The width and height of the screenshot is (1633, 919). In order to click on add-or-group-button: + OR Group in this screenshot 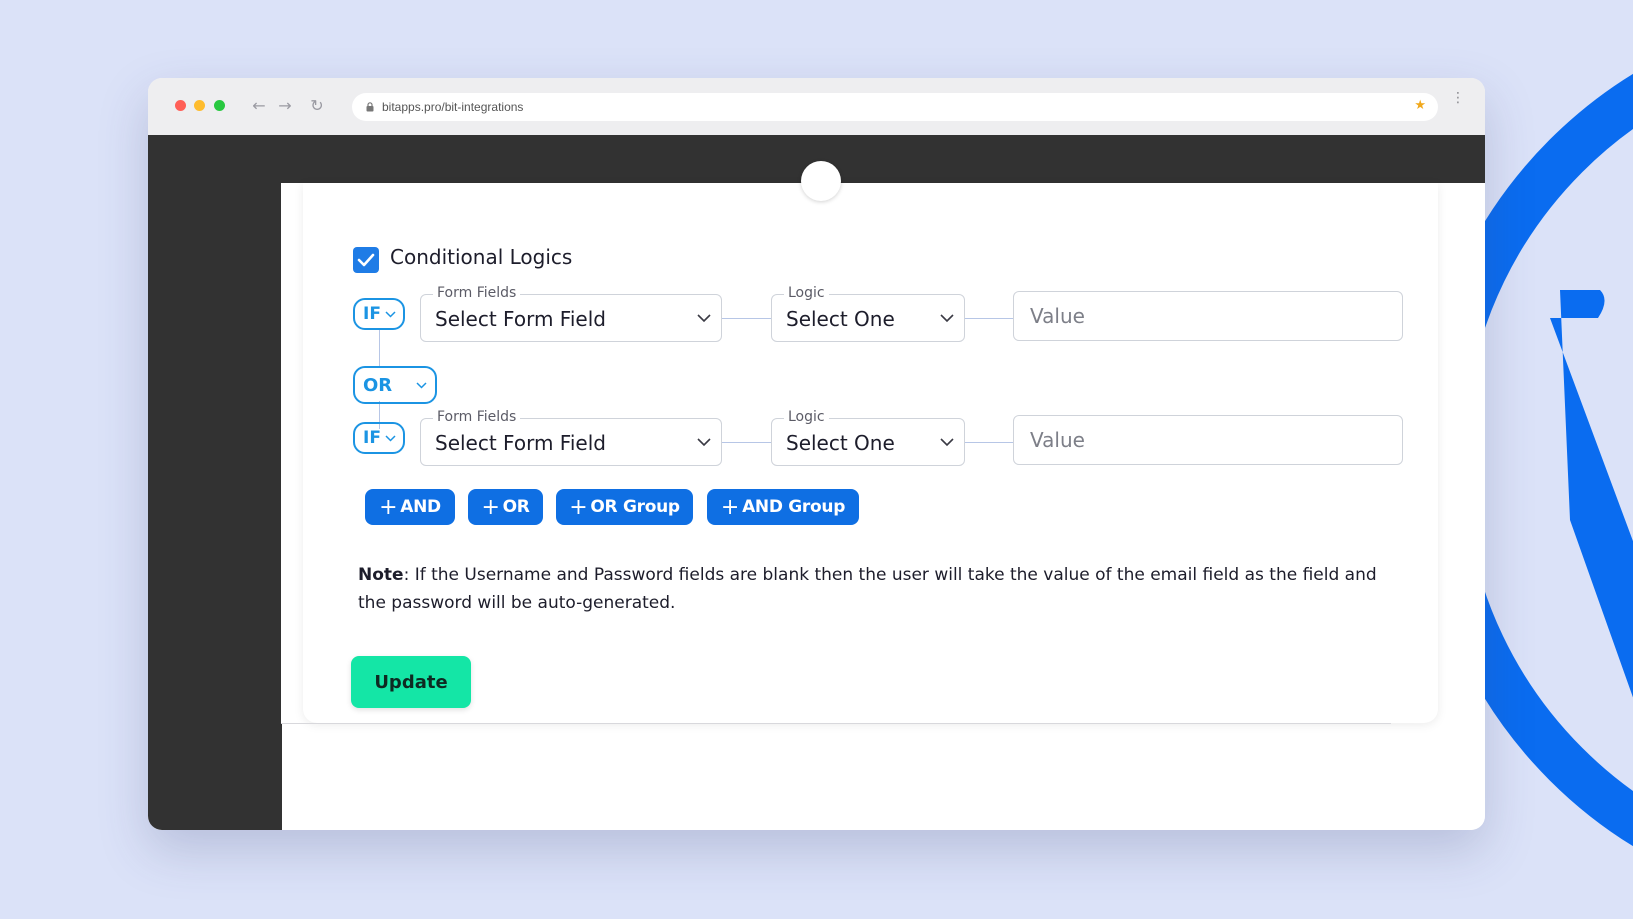, I will do `click(624, 507)`.